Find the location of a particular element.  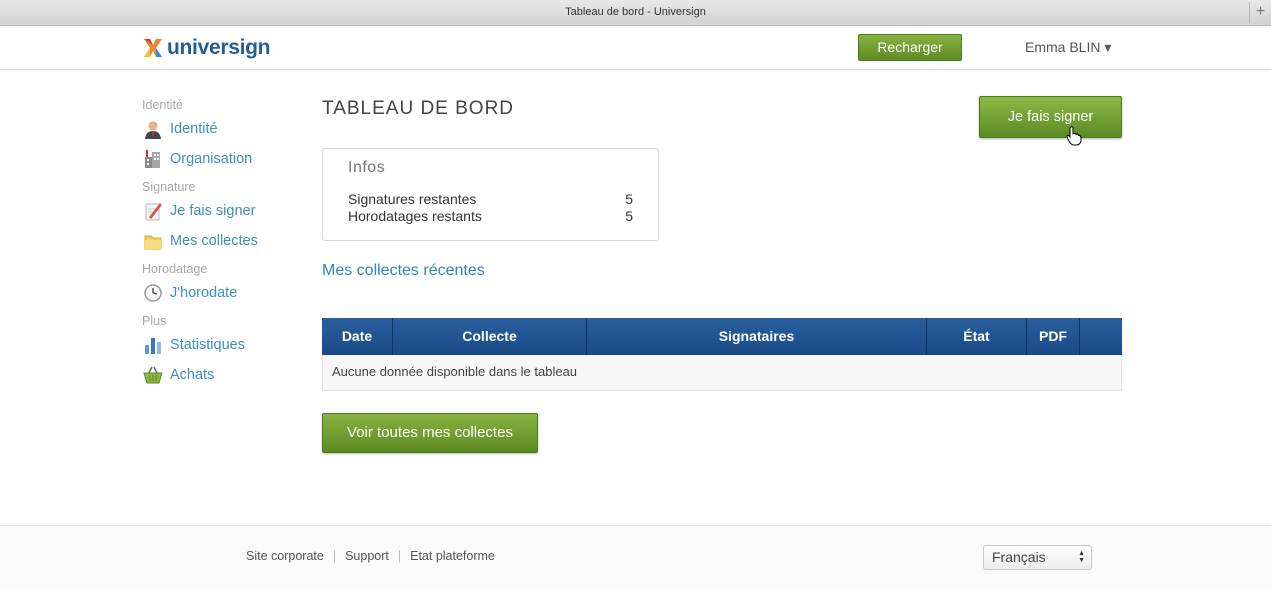

sidebar-item-organisation: Organisation is located at coordinates (217, 159).